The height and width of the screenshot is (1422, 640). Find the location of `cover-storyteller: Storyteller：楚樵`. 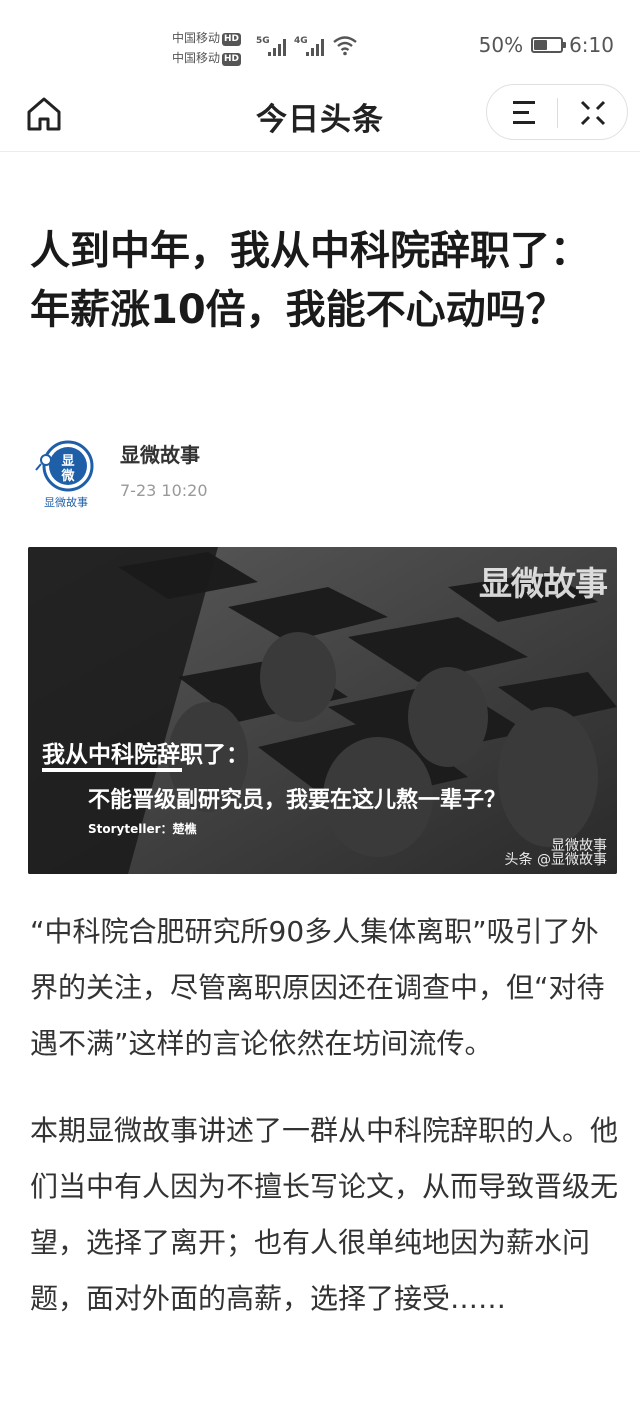

cover-storyteller: Storyteller：楚樵 is located at coordinates (142, 829).